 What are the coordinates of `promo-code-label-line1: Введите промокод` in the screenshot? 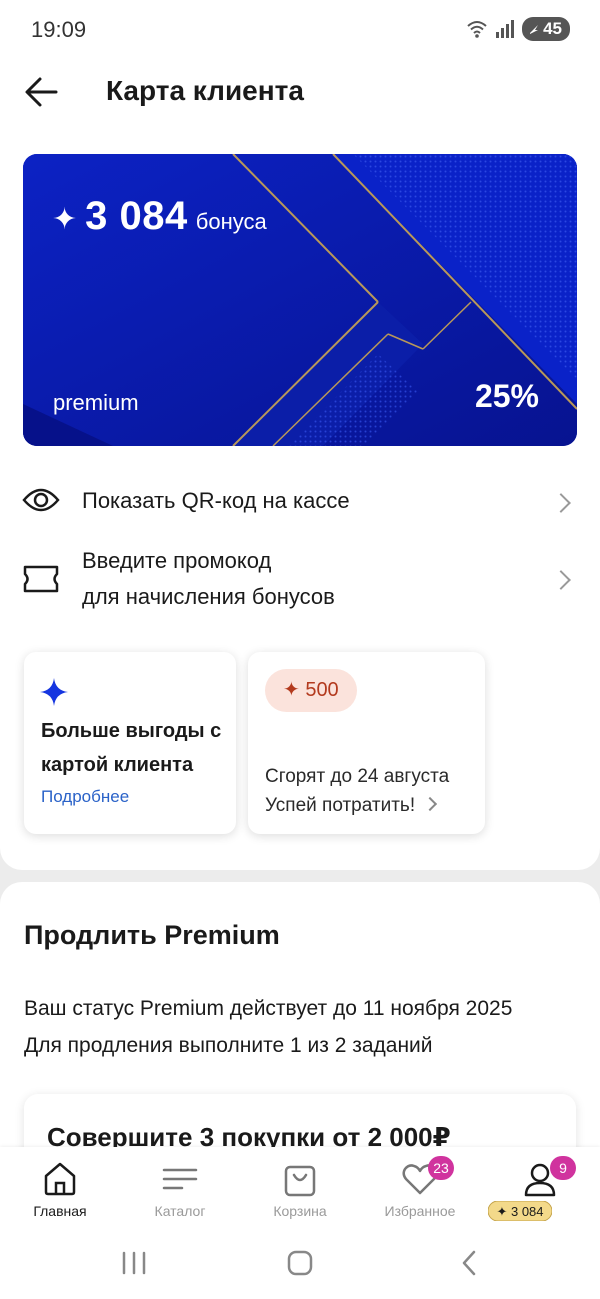 It's located at (177, 560).